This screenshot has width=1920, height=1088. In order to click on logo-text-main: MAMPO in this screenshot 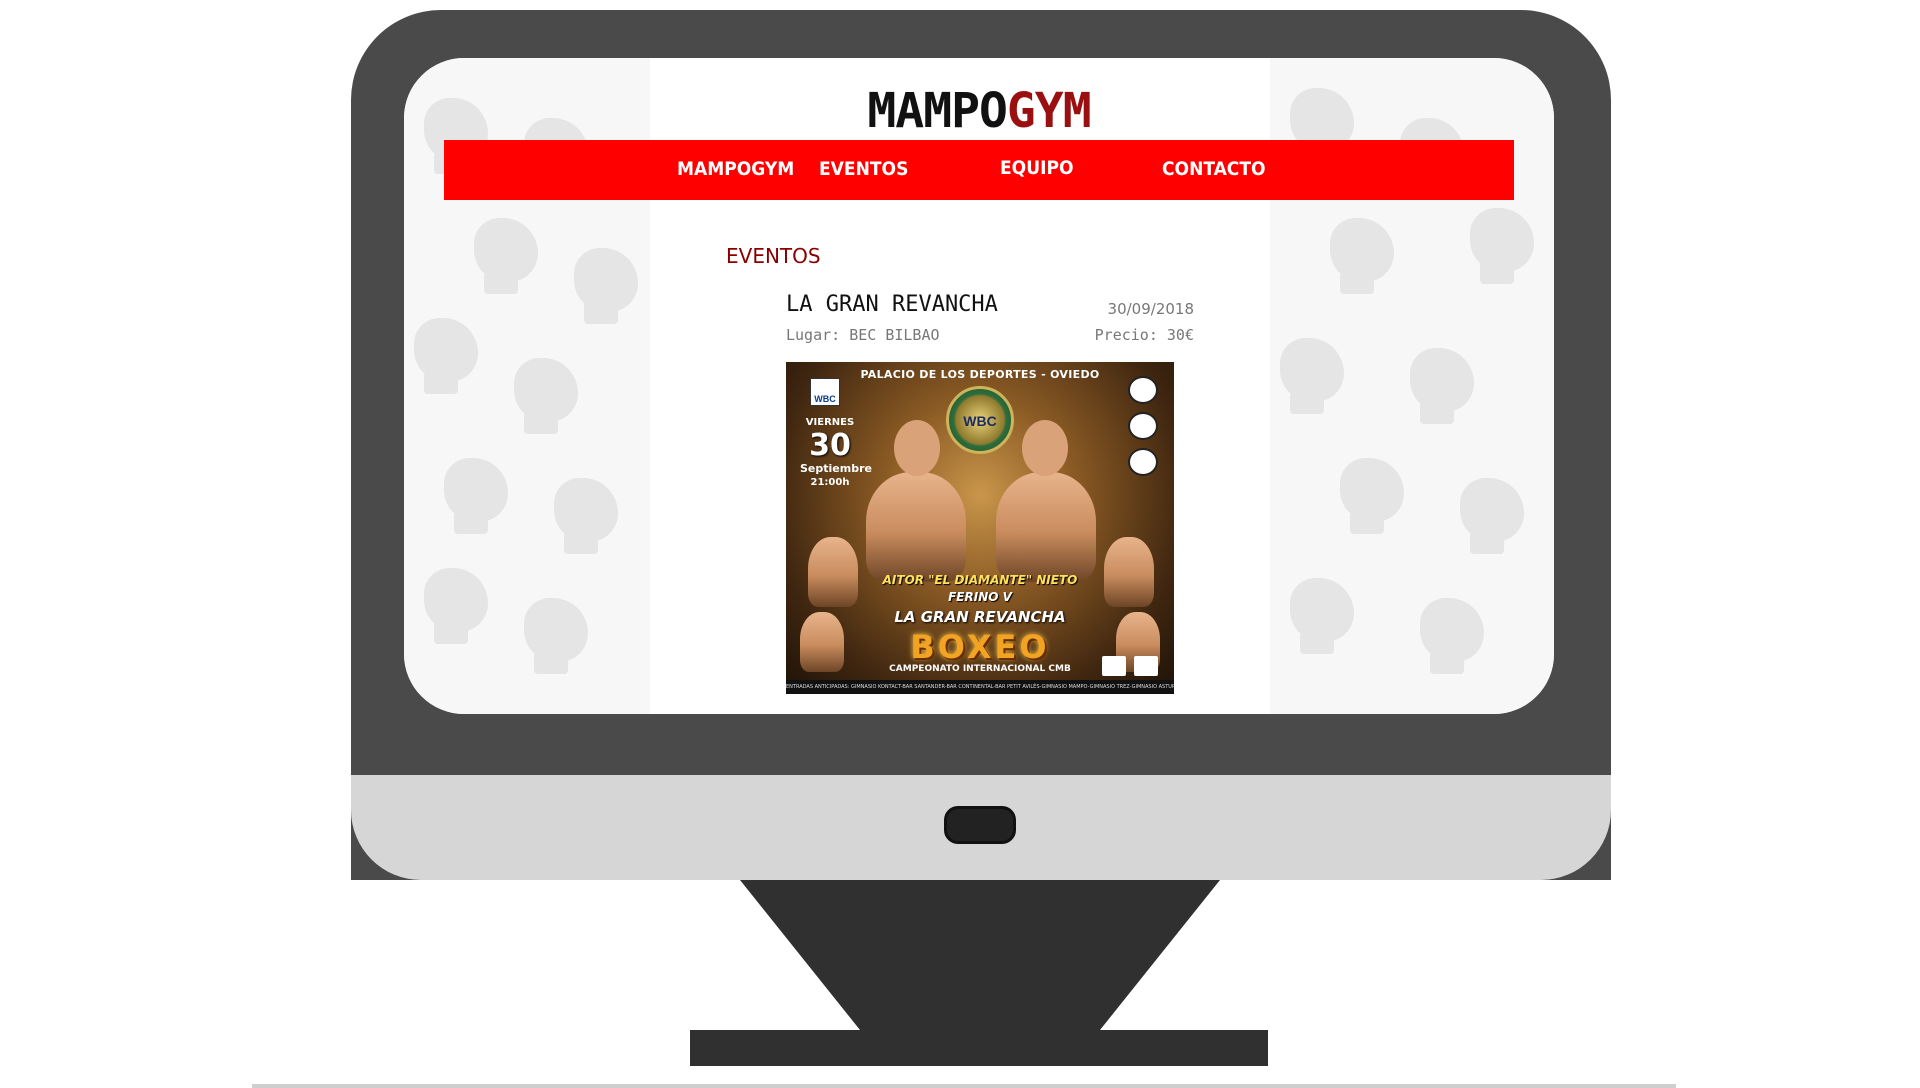, I will do `click(937, 111)`.